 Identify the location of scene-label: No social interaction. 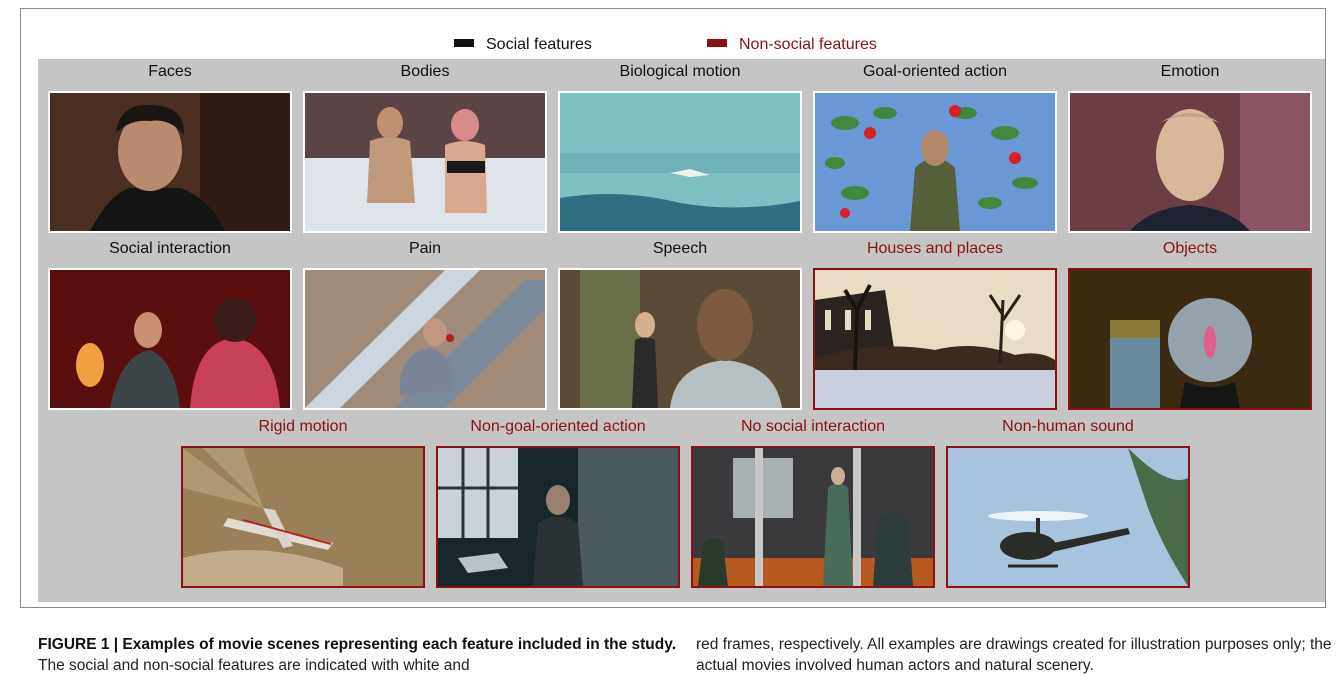
(813, 426).